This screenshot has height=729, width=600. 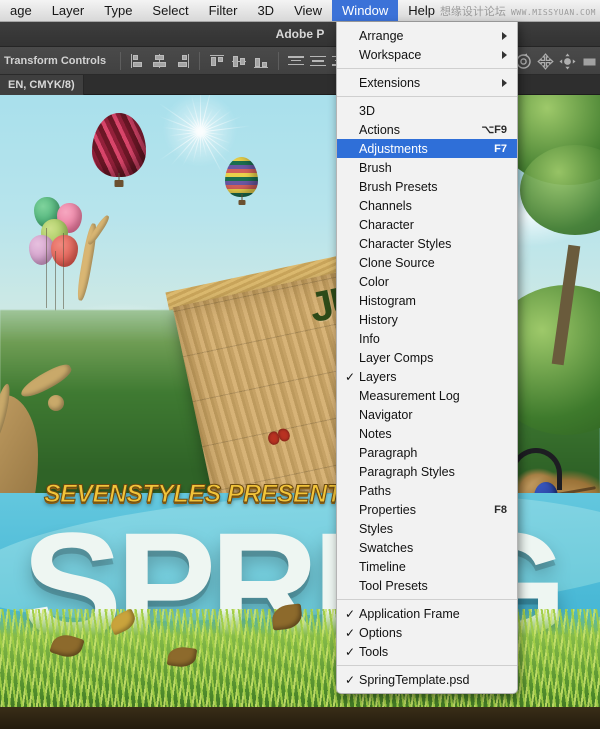 I want to click on menu-item-label: Character Styles, so click(x=405, y=243).